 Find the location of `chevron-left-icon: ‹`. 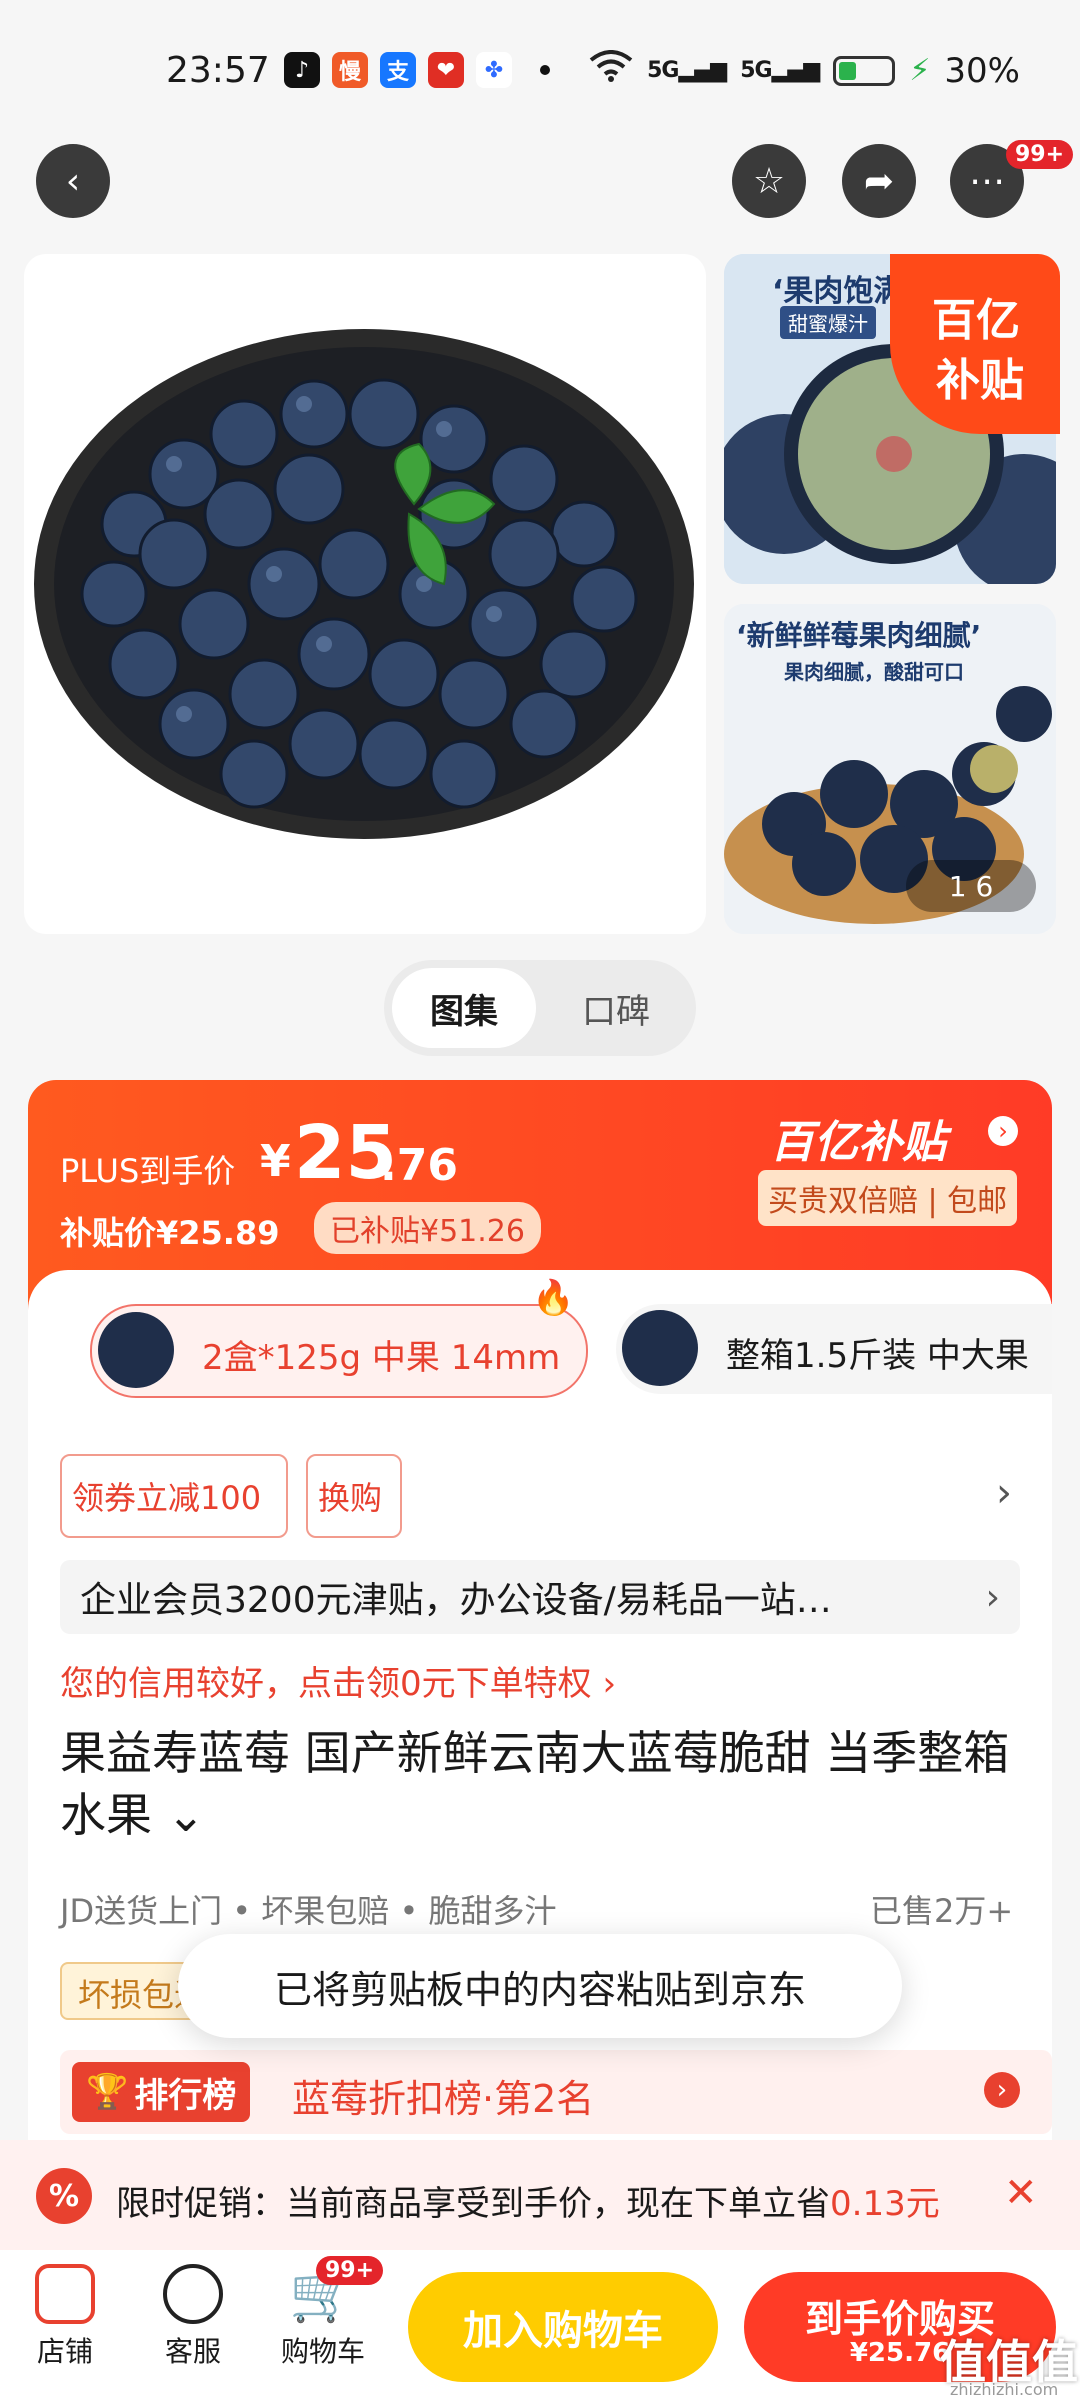

chevron-left-icon: ‹ is located at coordinates (73, 181).